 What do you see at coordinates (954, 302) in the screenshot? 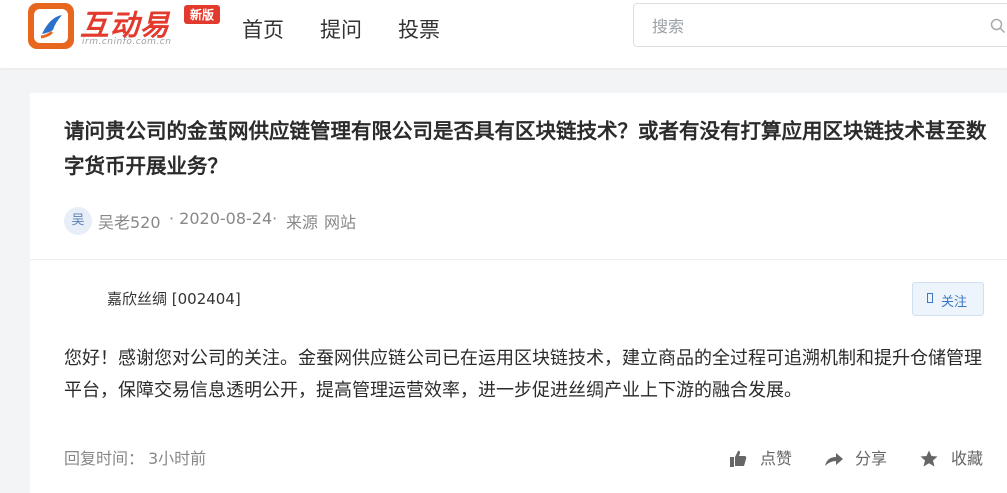
I see `follow-label: 关注` at bounding box center [954, 302].